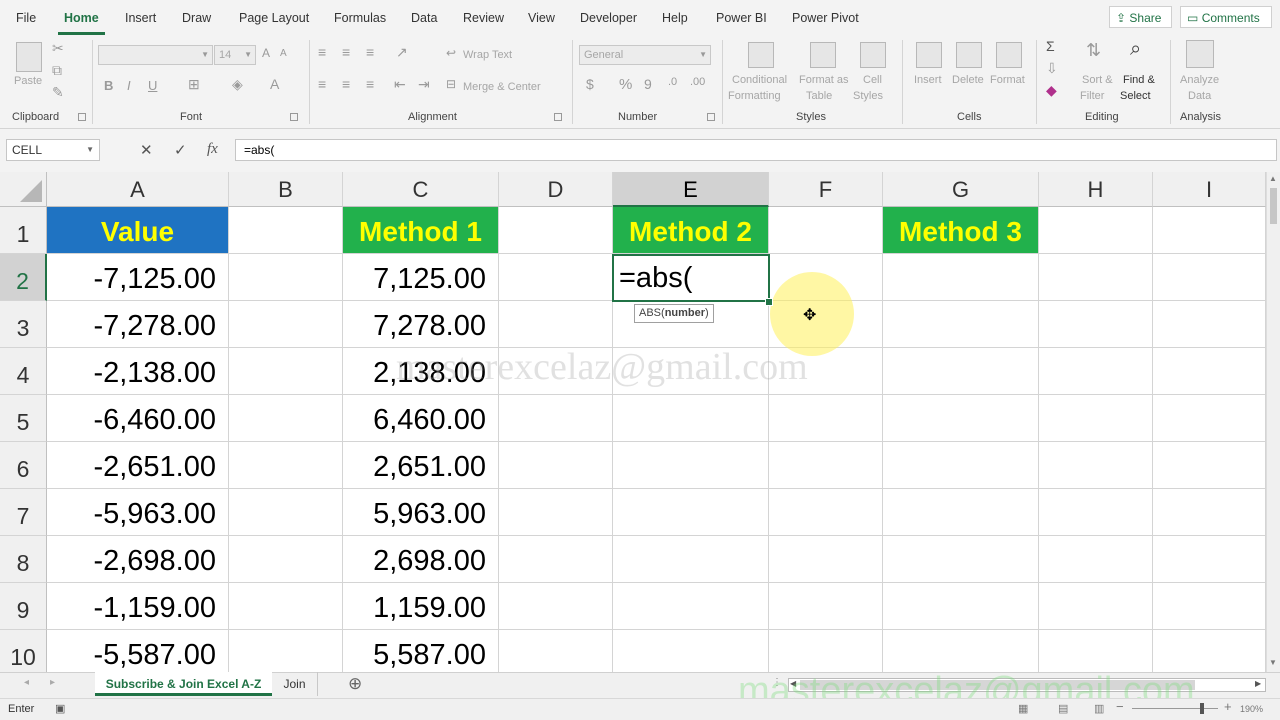 This screenshot has height=720, width=1280. I want to click on column-header-e: E, so click(691, 189).